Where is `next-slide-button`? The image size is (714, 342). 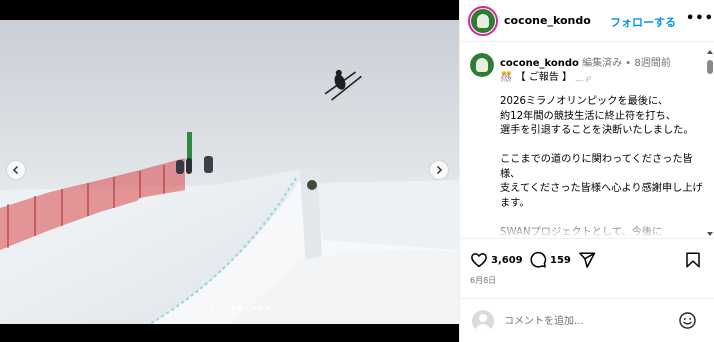
next-slide-button is located at coordinates (439, 170).